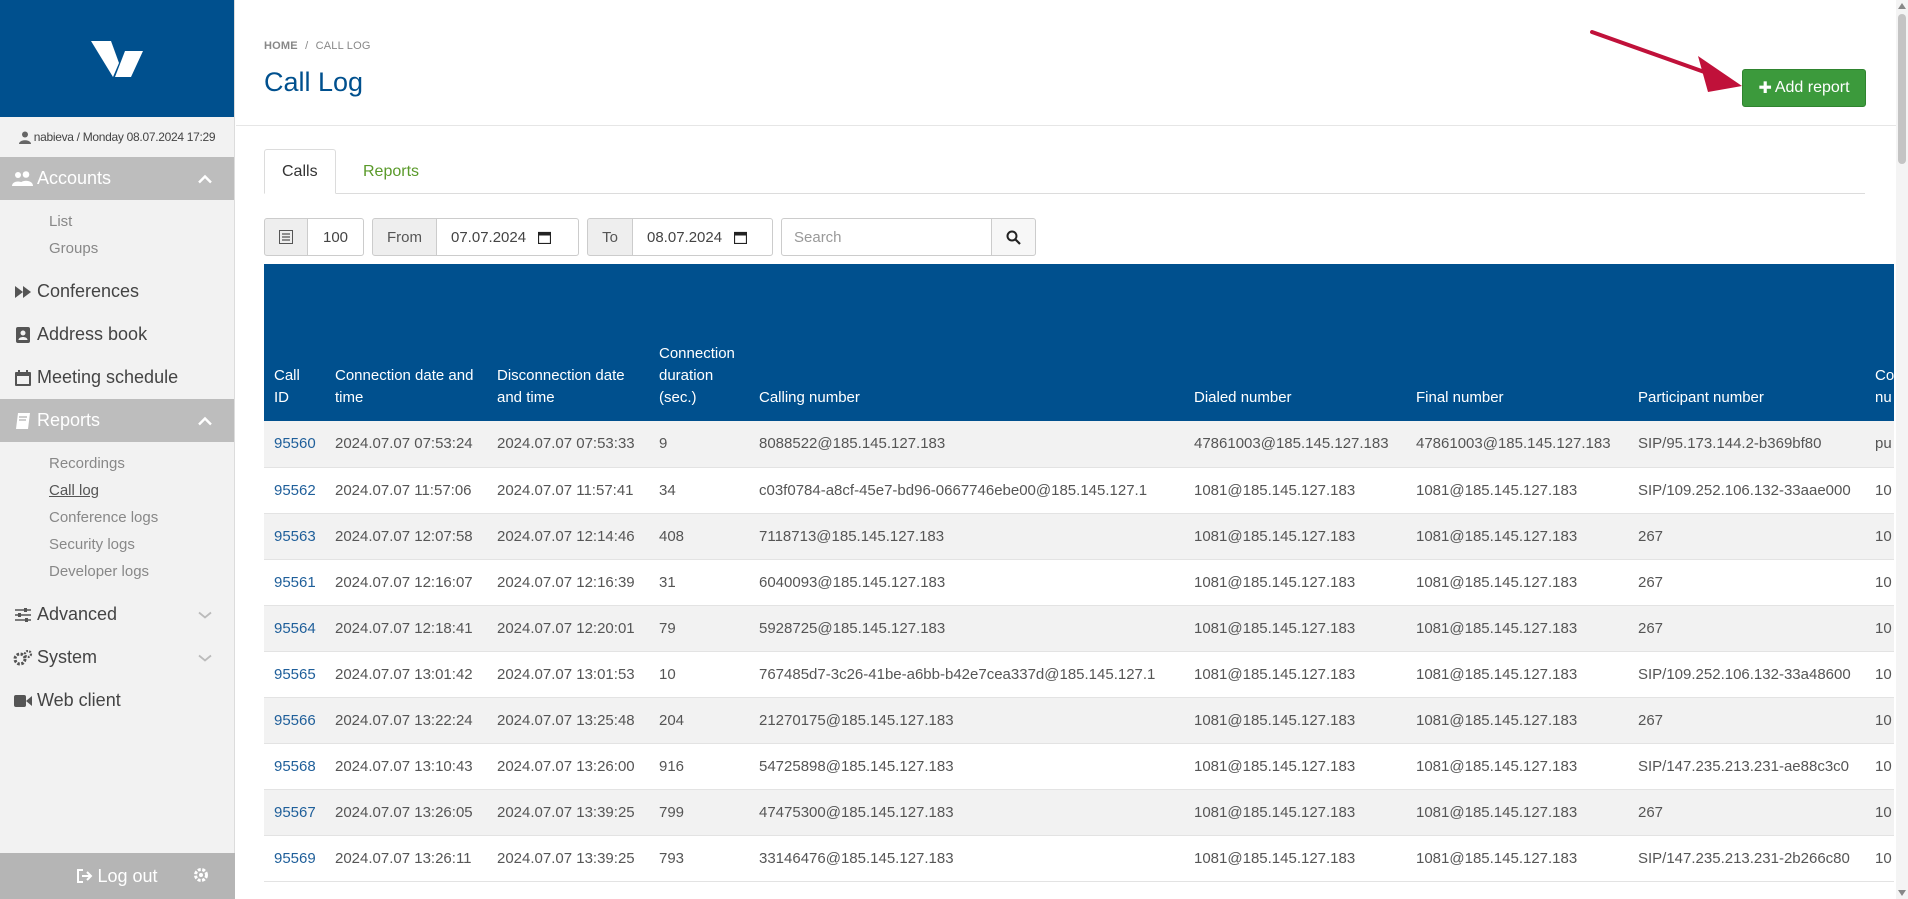 The image size is (1908, 899). What do you see at coordinates (294, 674) in the screenshot?
I see `cell-col-call-id: 95565` at bounding box center [294, 674].